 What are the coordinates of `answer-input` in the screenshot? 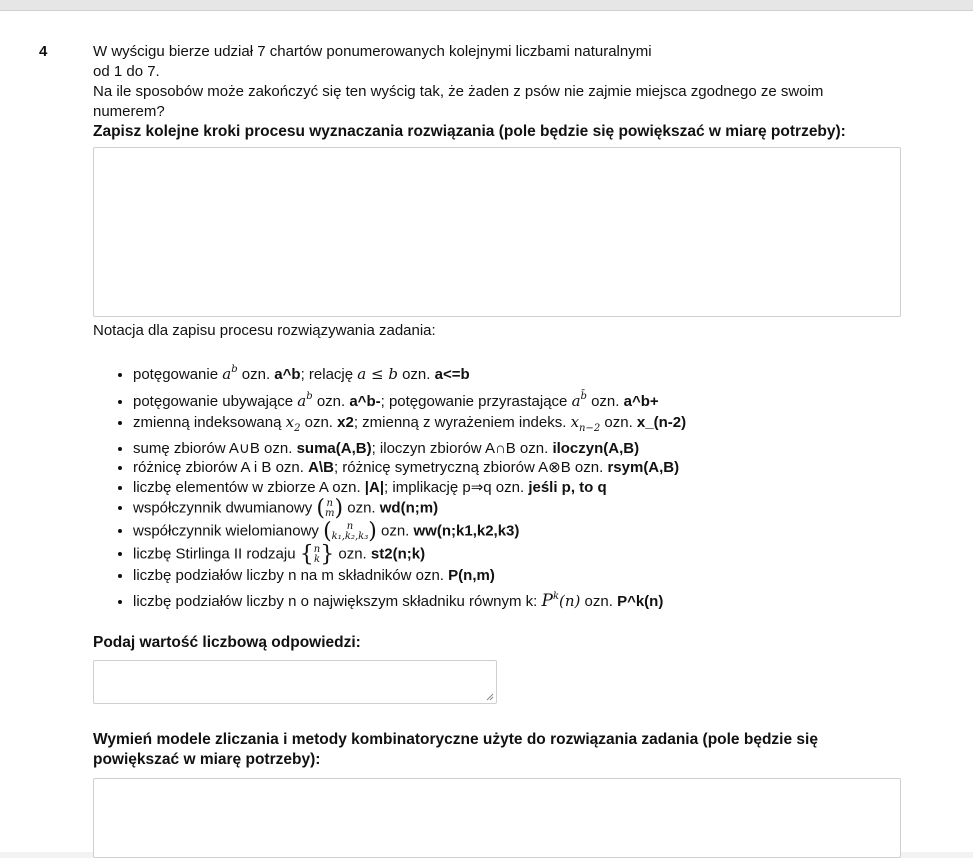 It's located at (295, 681).